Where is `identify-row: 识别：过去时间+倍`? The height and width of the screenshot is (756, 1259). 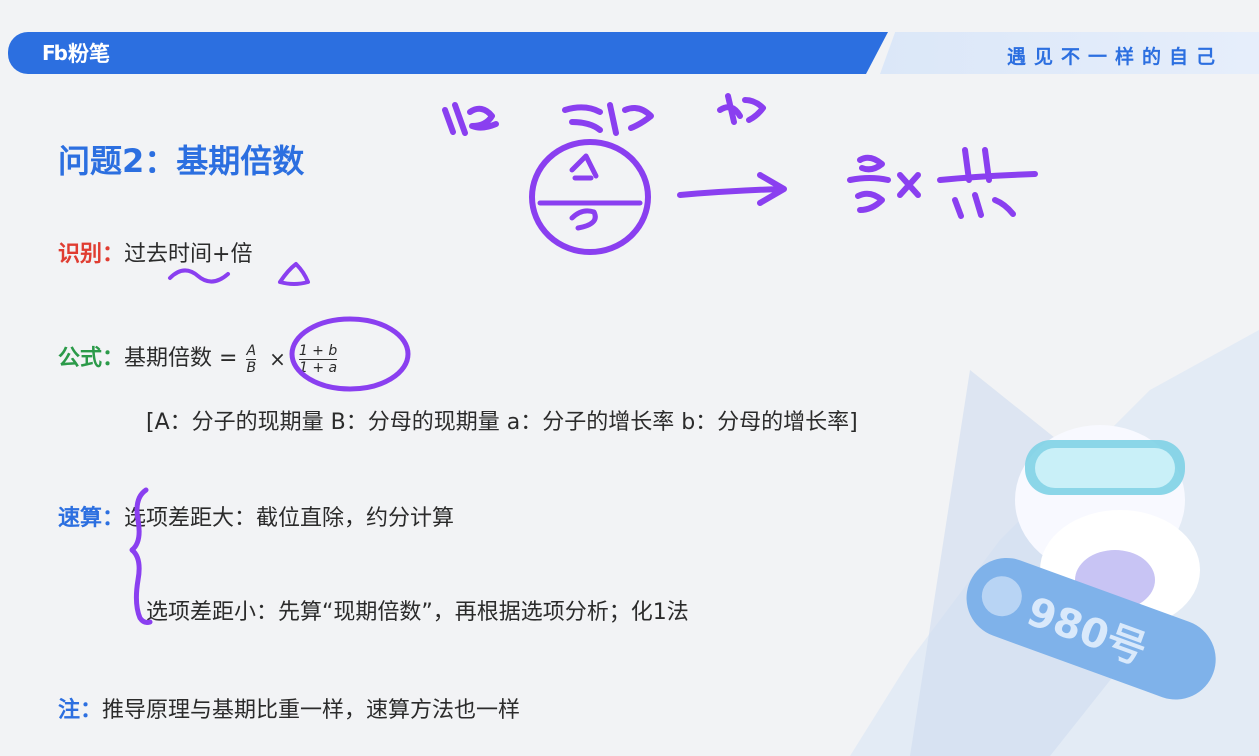 identify-row: 识别：过去时间+倍 is located at coordinates (155, 252).